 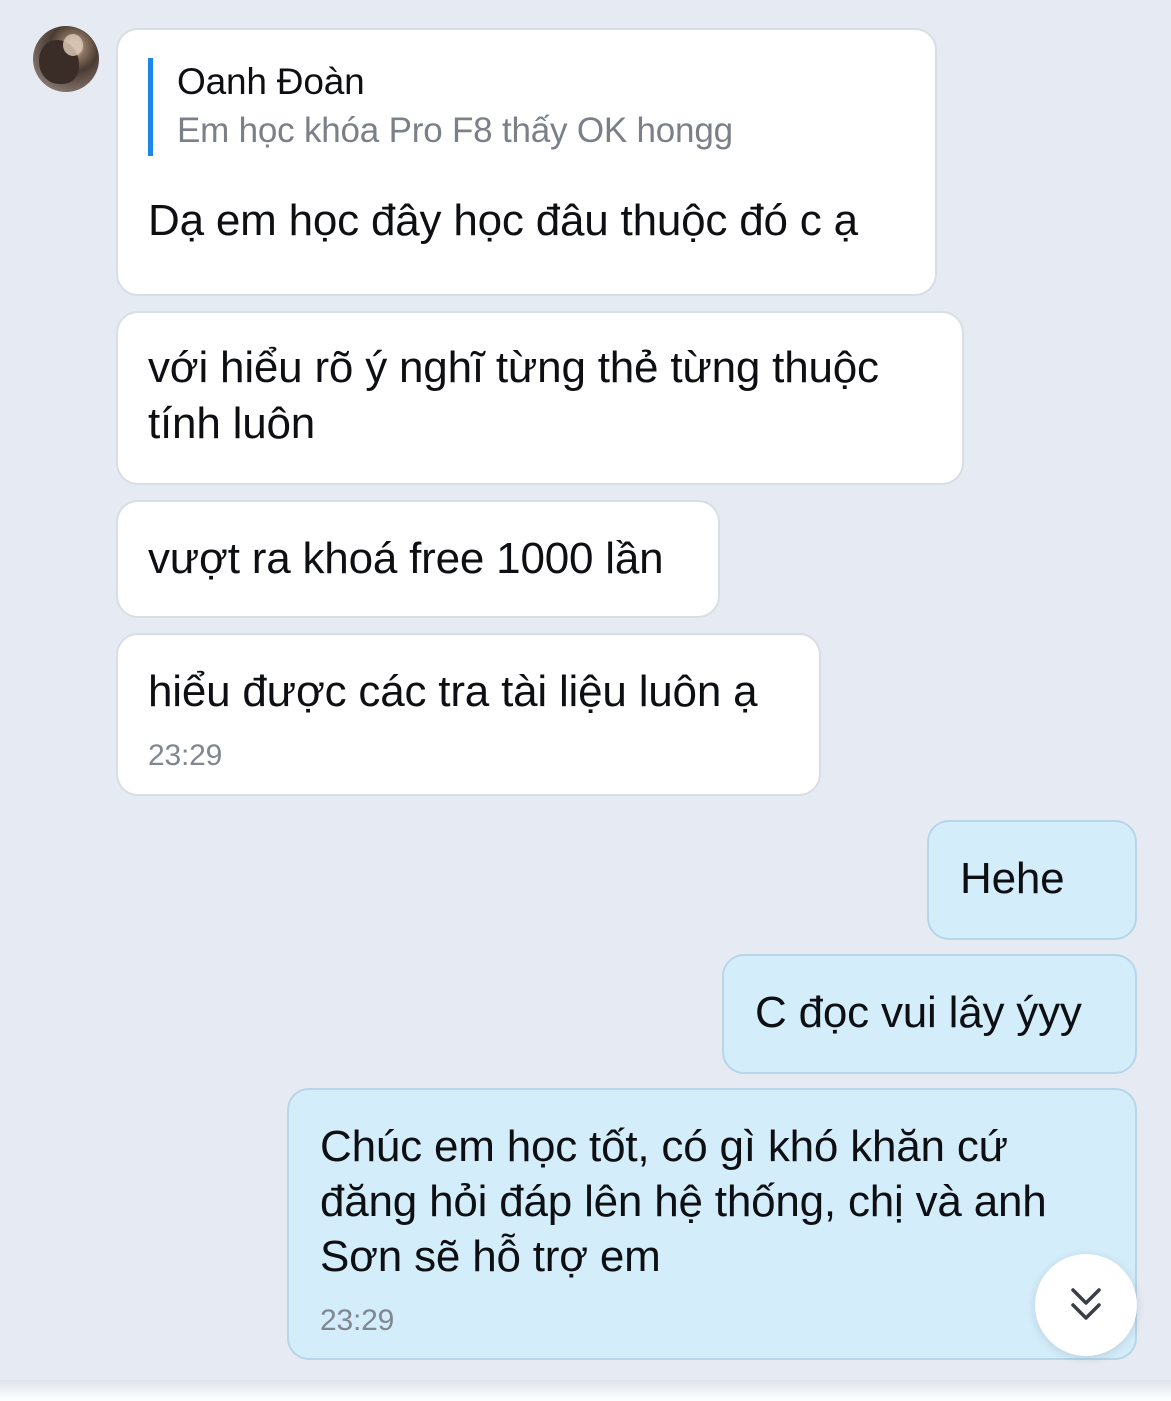 I want to click on incoming-message: vượt ra khoá free 1000 lần, so click(x=418, y=559).